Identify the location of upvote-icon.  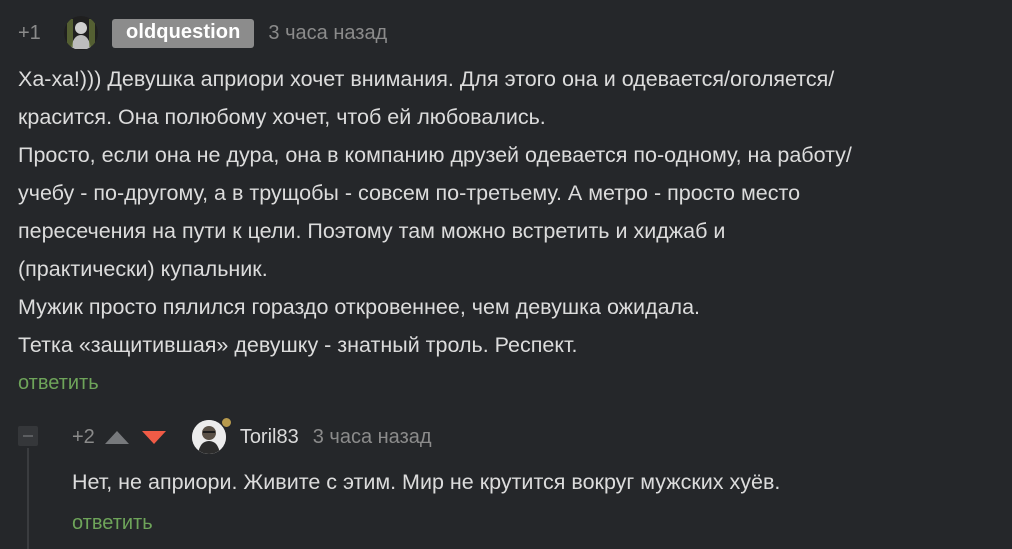
(116, 437).